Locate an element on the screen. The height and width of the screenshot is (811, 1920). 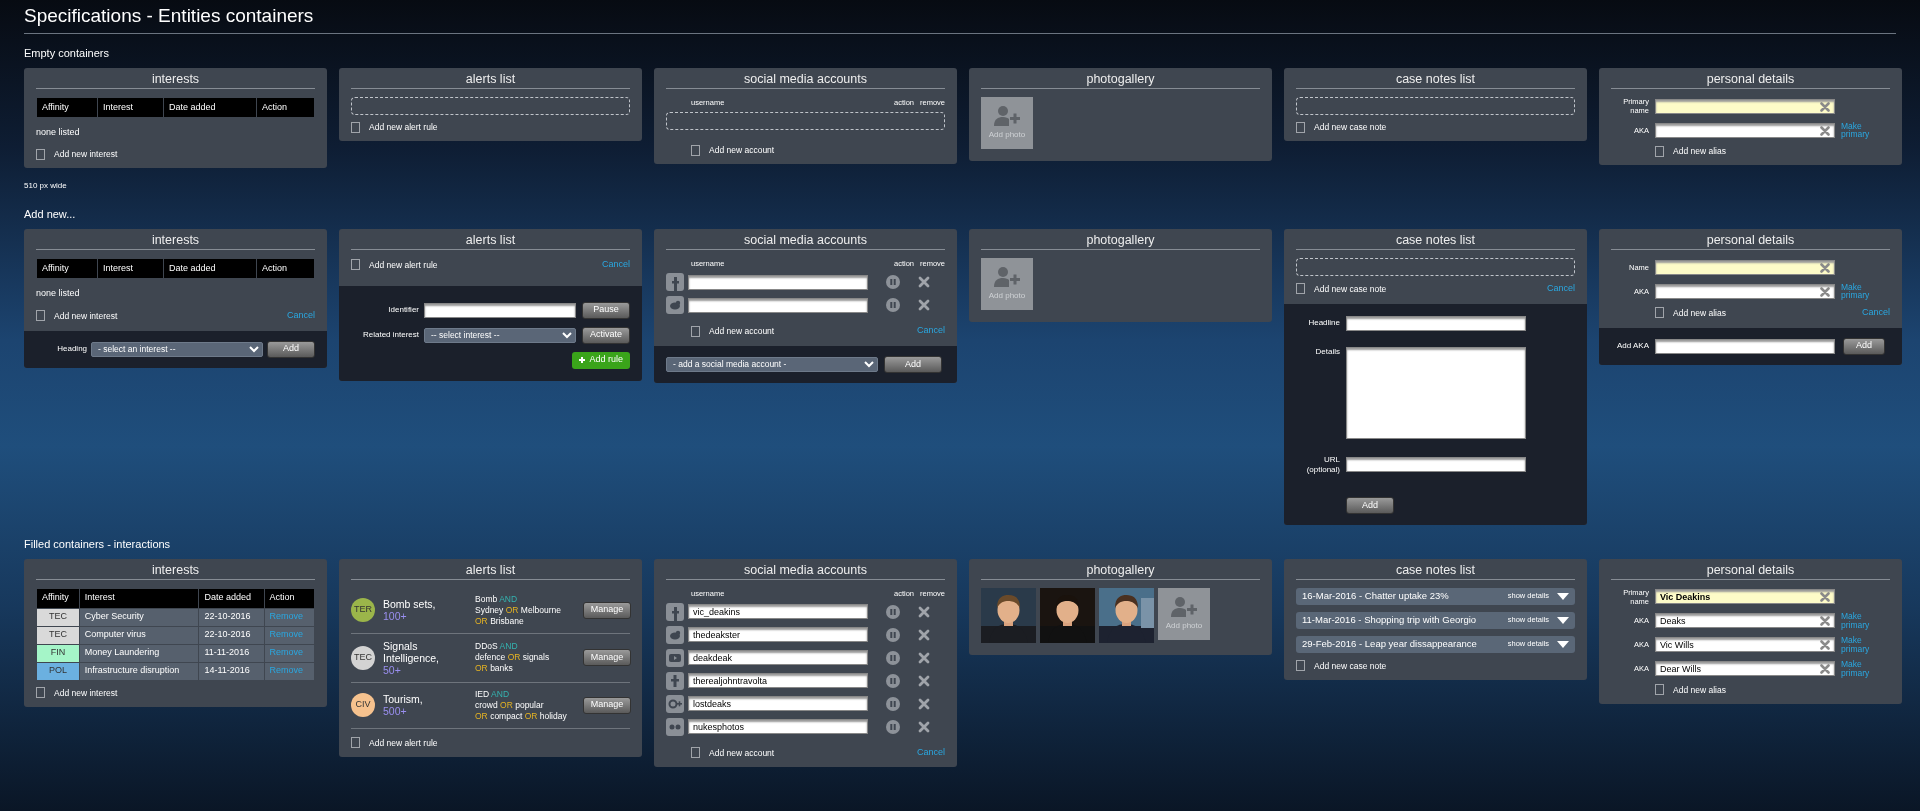
column-header: Interest is located at coordinates (139, 598).